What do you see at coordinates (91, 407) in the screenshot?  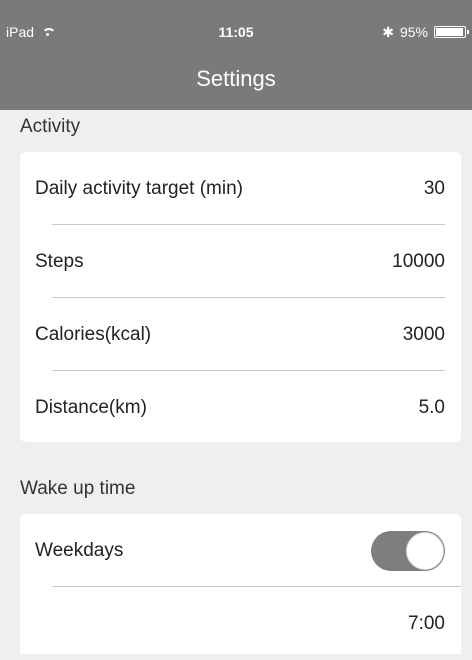 I see `row-label: Distance(km)` at bounding box center [91, 407].